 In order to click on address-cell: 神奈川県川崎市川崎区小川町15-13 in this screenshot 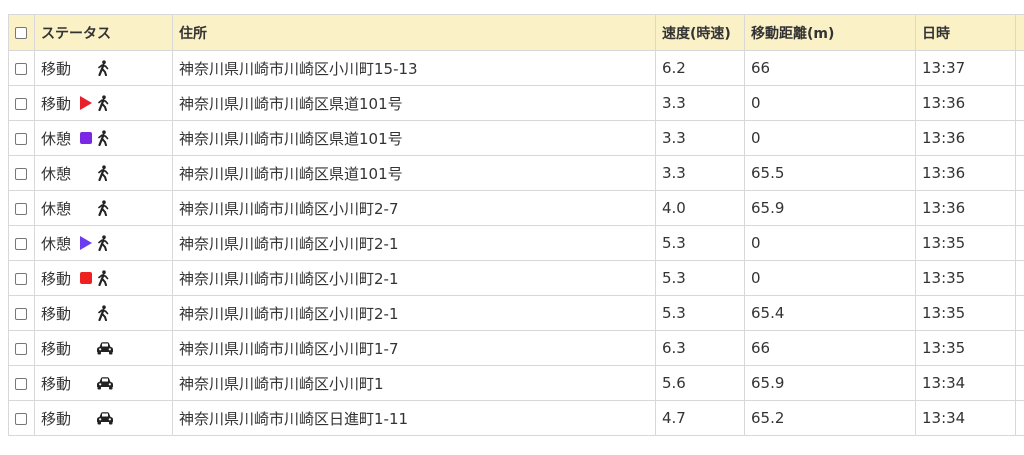, I will do `click(414, 68)`.